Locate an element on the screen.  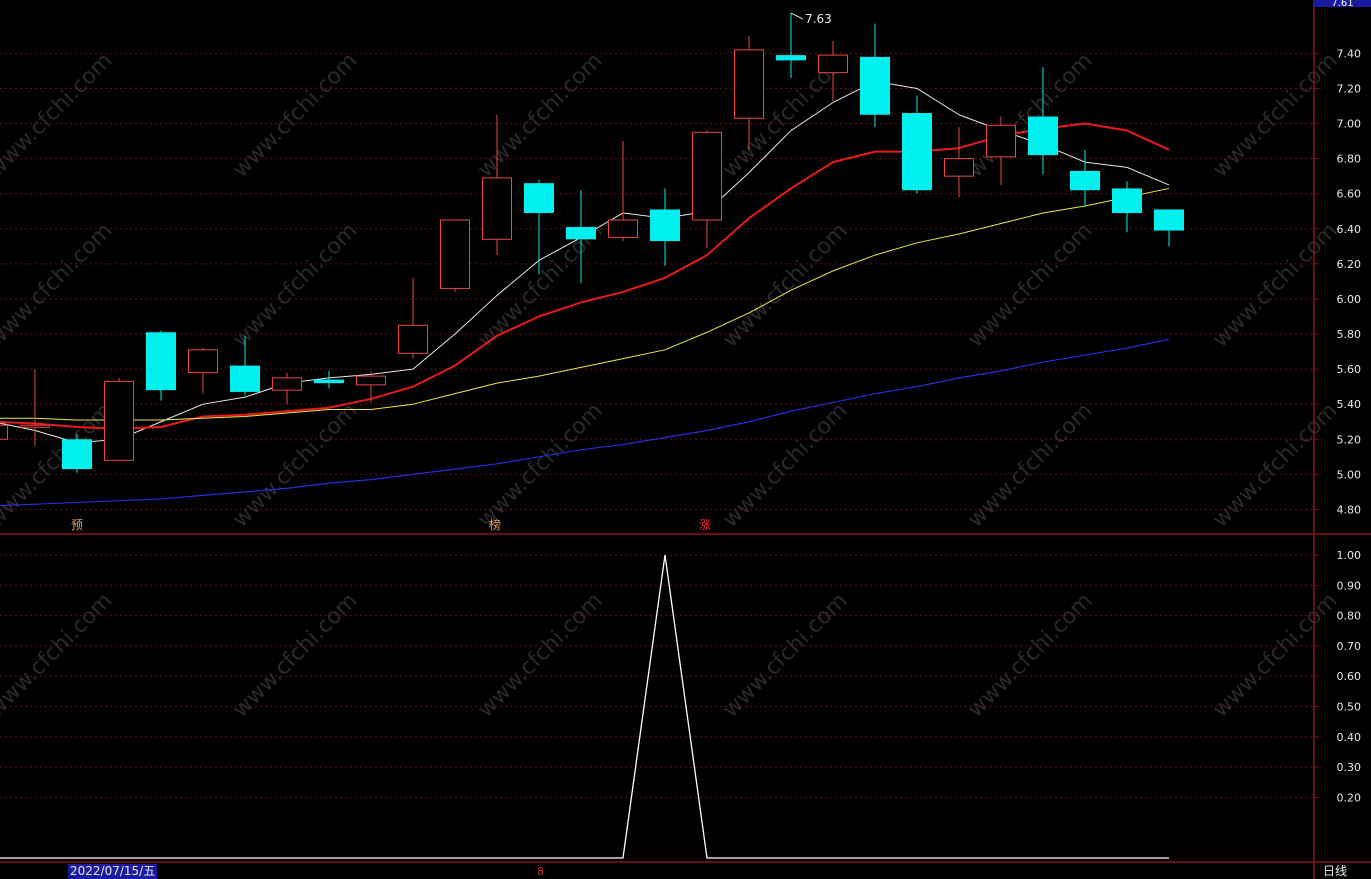
price-tick-label: 7.40 is located at coordinates (1349, 53).